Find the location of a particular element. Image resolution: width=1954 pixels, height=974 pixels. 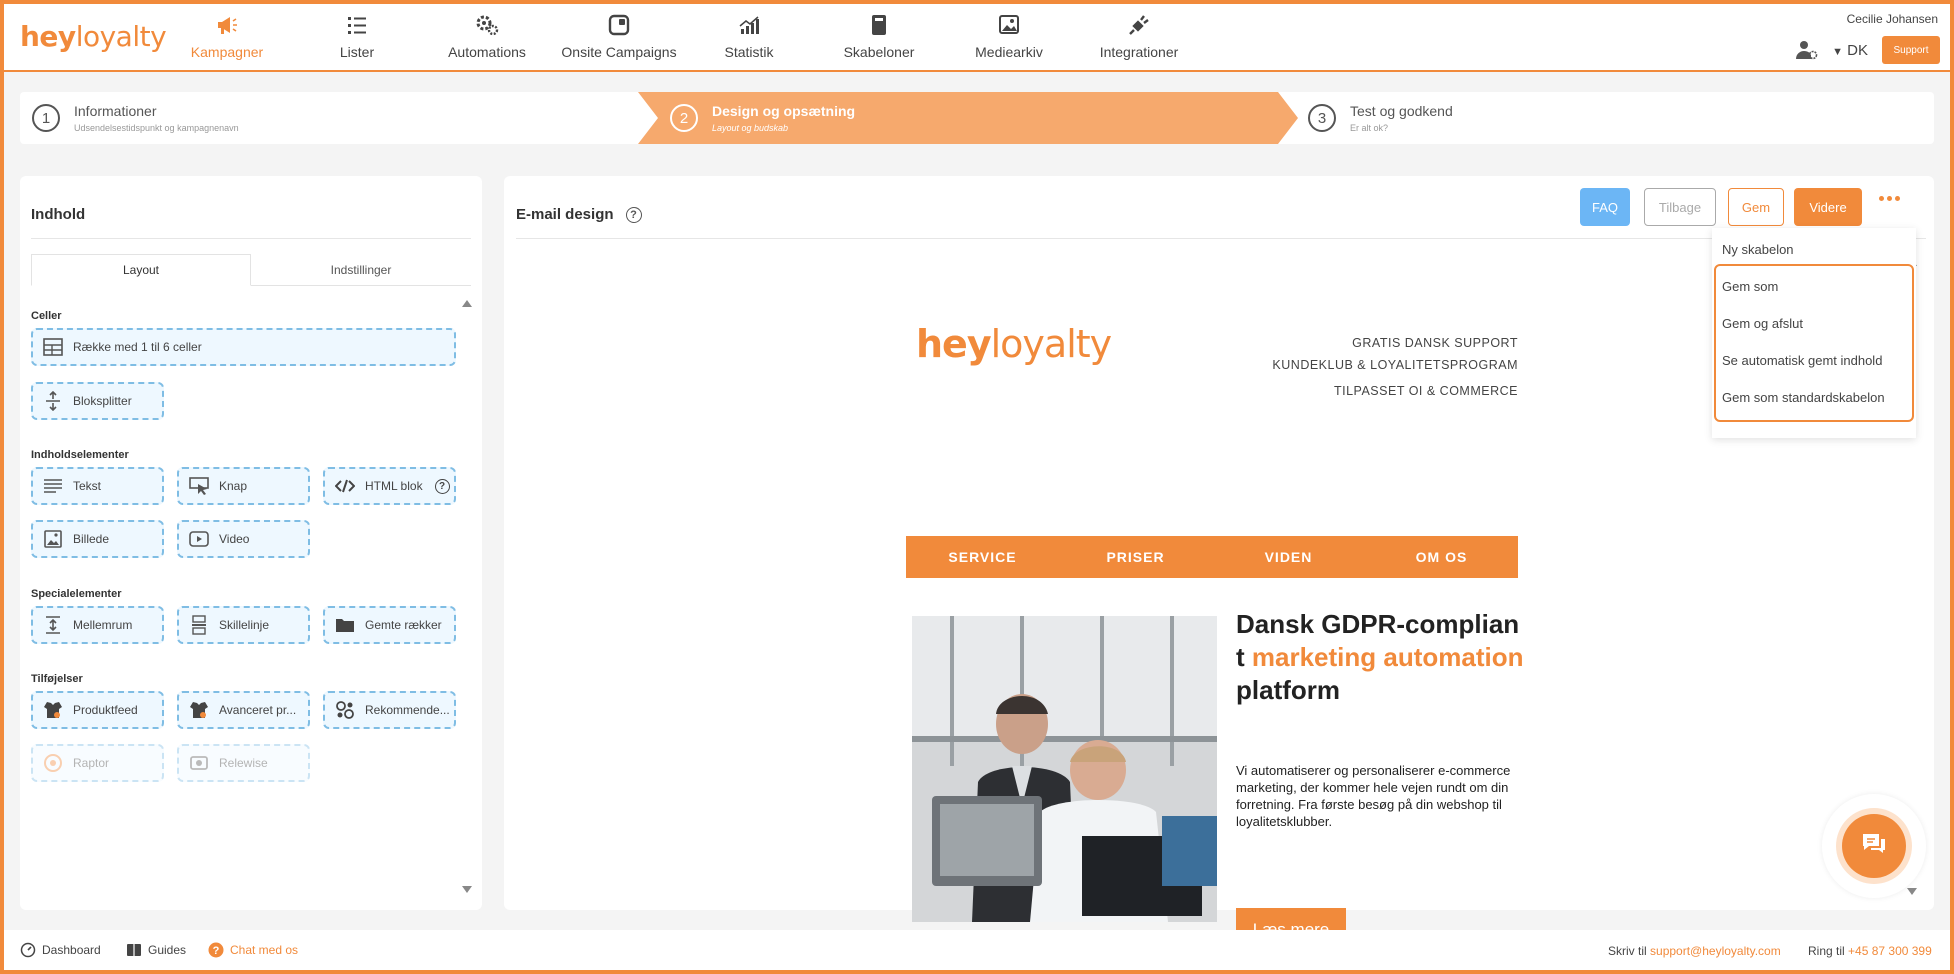

step-subtitle: Udsendelsestidspunkt og kampagnenavn is located at coordinates (156, 128).